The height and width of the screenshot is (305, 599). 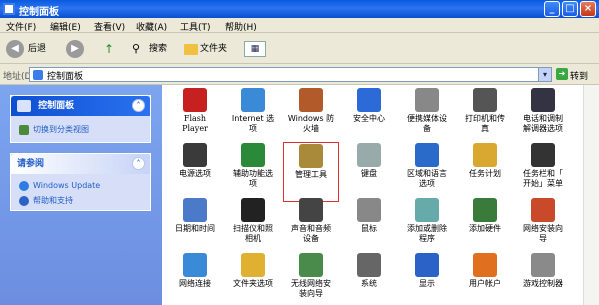 What do you see at coordinates (588, 9) in the screenshot?
I see `close-button: ×` at bounding box center [588, 9].